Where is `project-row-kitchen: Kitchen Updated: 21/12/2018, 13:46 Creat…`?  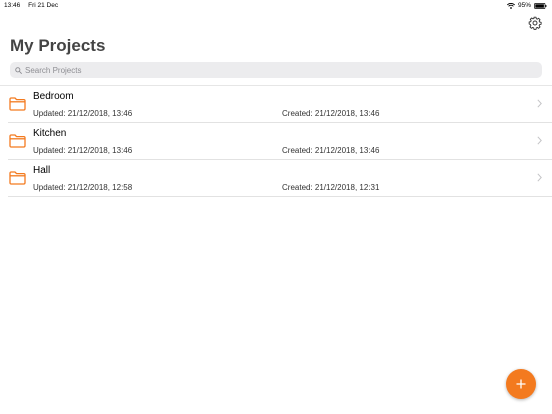
project-row-kitchen: Kitchen Updated: 21/12/2018, 13:46 Creat… is located at coordinates (280, 141).